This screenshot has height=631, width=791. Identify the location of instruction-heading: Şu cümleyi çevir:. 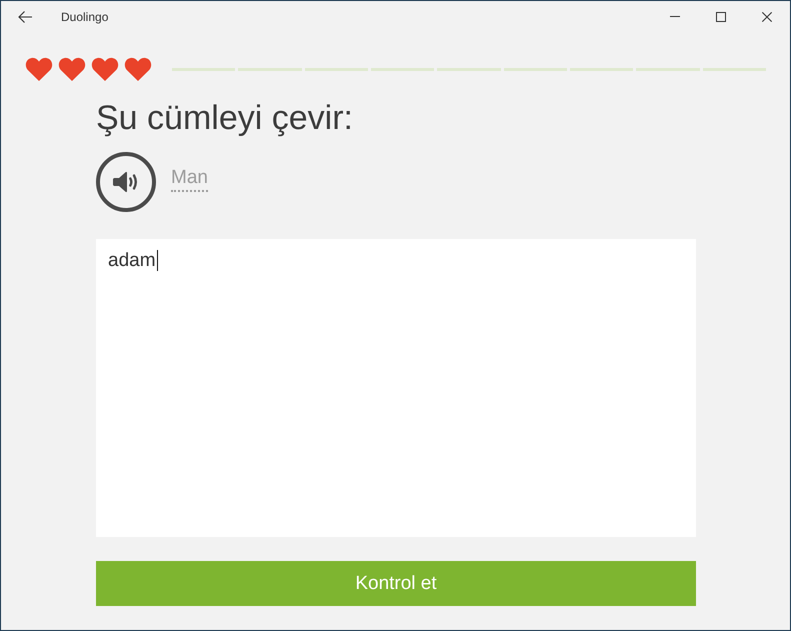
(225, 118).